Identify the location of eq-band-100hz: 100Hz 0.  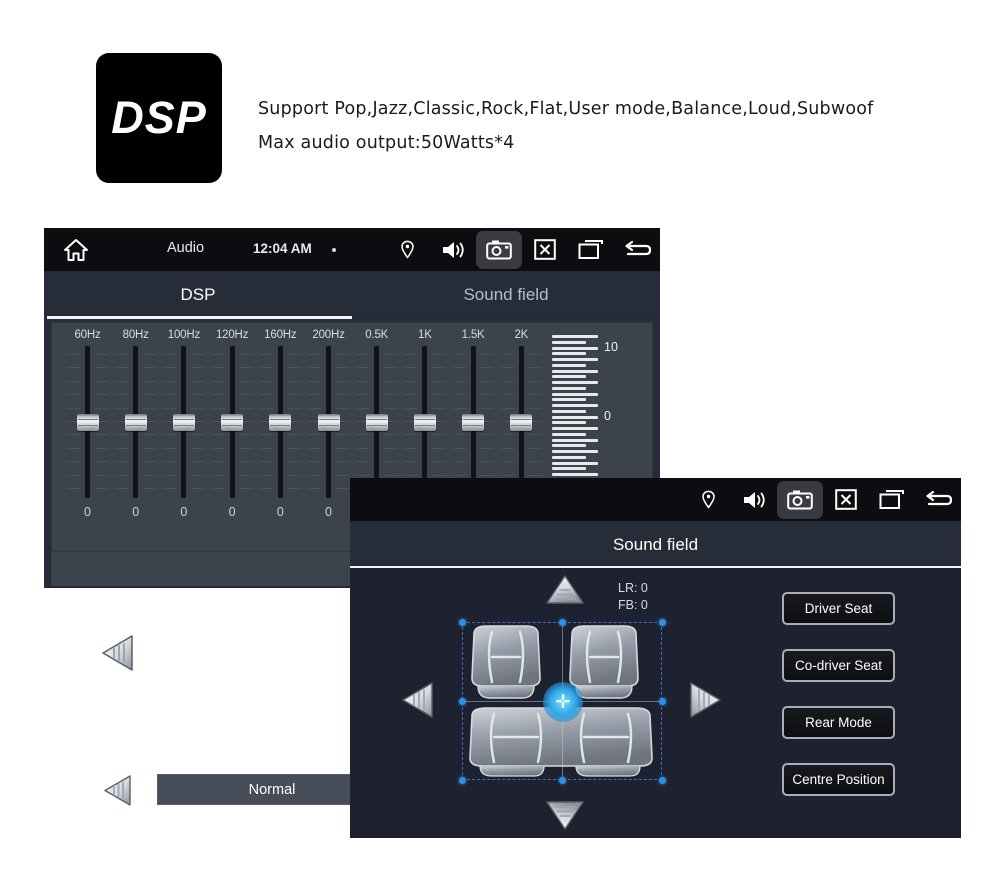
(183, 424).